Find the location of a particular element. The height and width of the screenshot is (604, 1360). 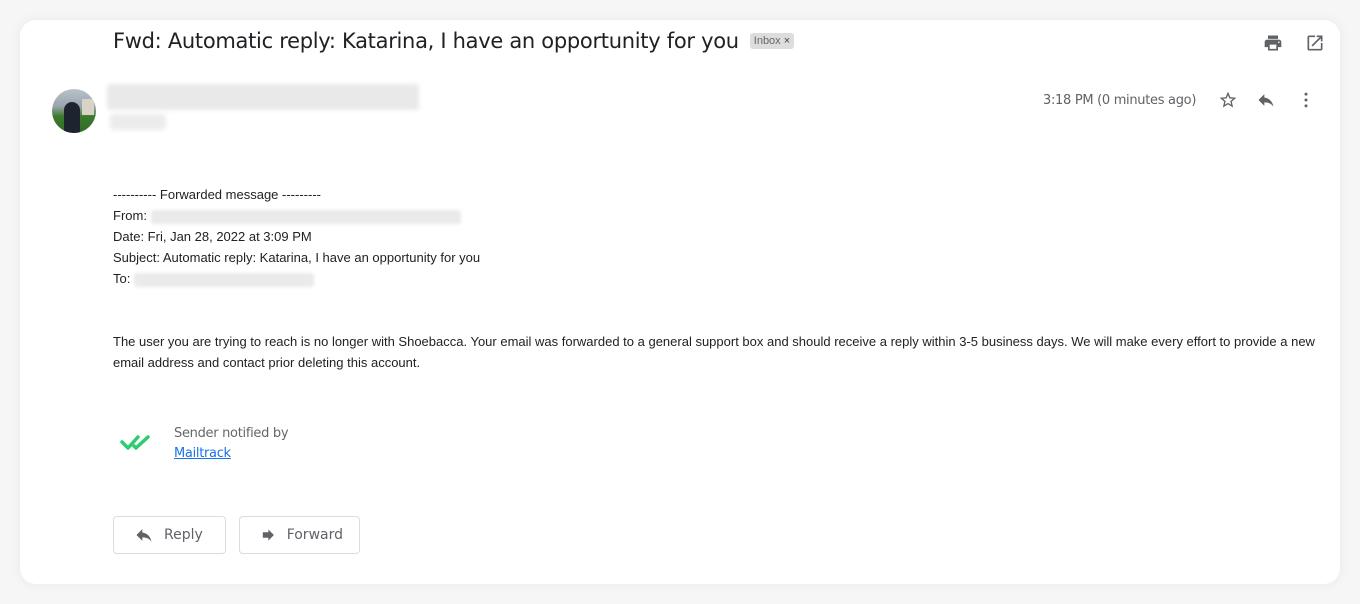

forwarded-date: Date: Fri, Jan 28, 2022 at 3:09 PM is located at coordinates (212, 236).